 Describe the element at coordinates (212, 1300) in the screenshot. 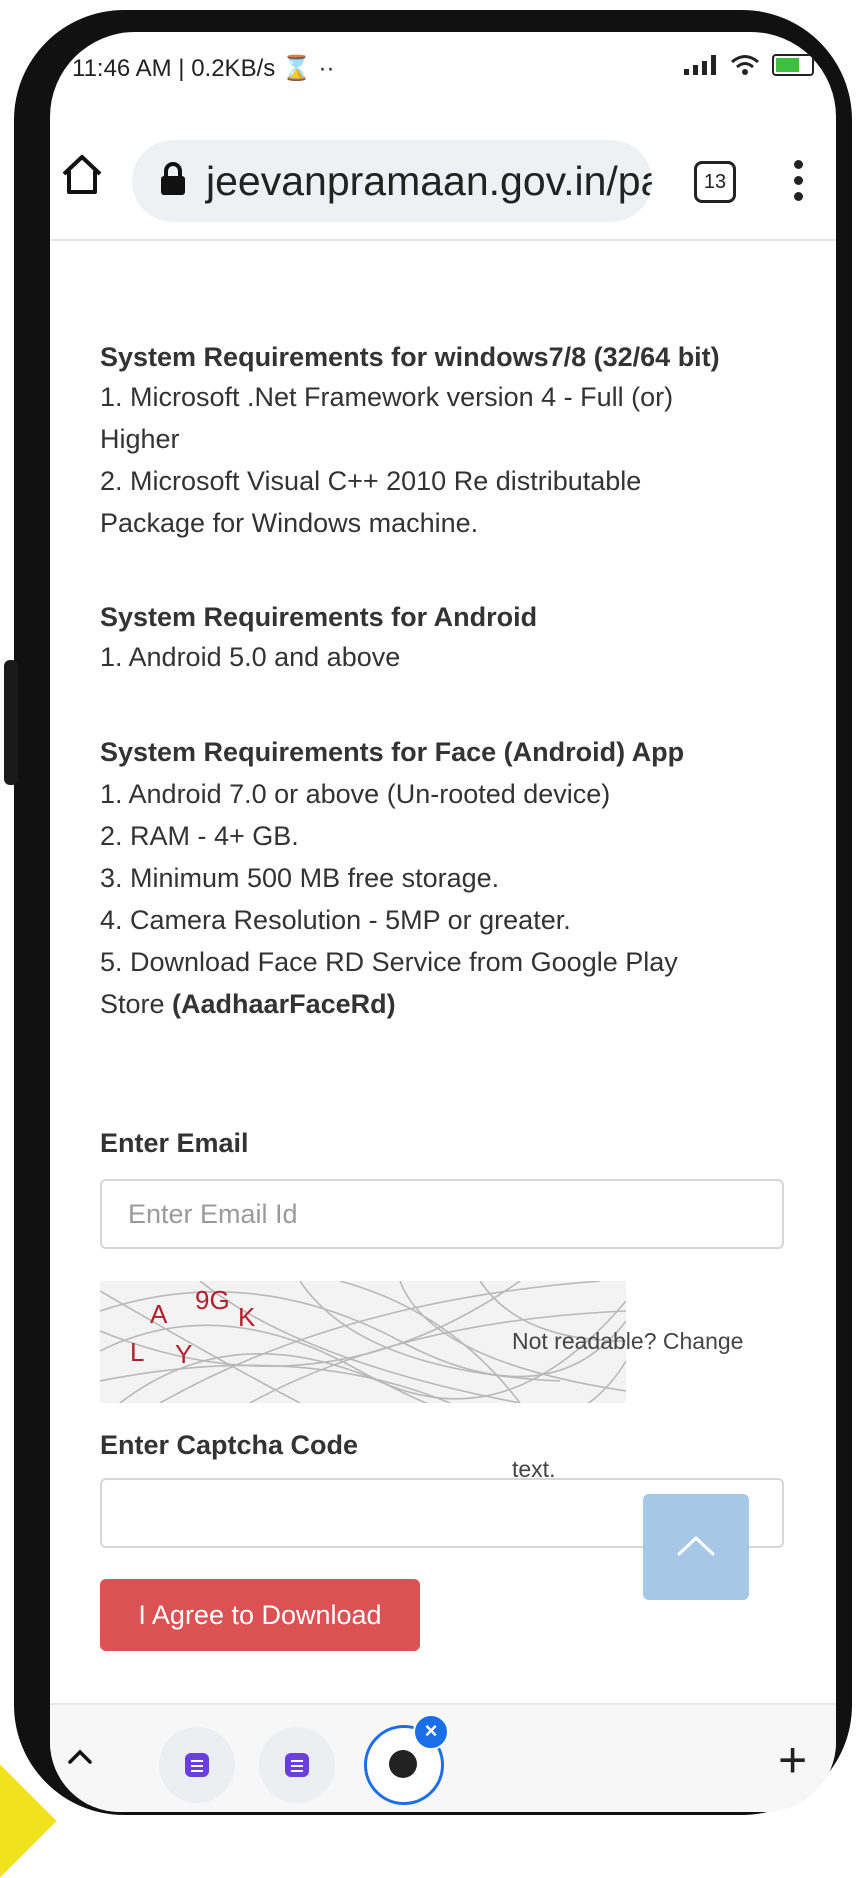

I see `captcha-char-2: 9G` at that location.